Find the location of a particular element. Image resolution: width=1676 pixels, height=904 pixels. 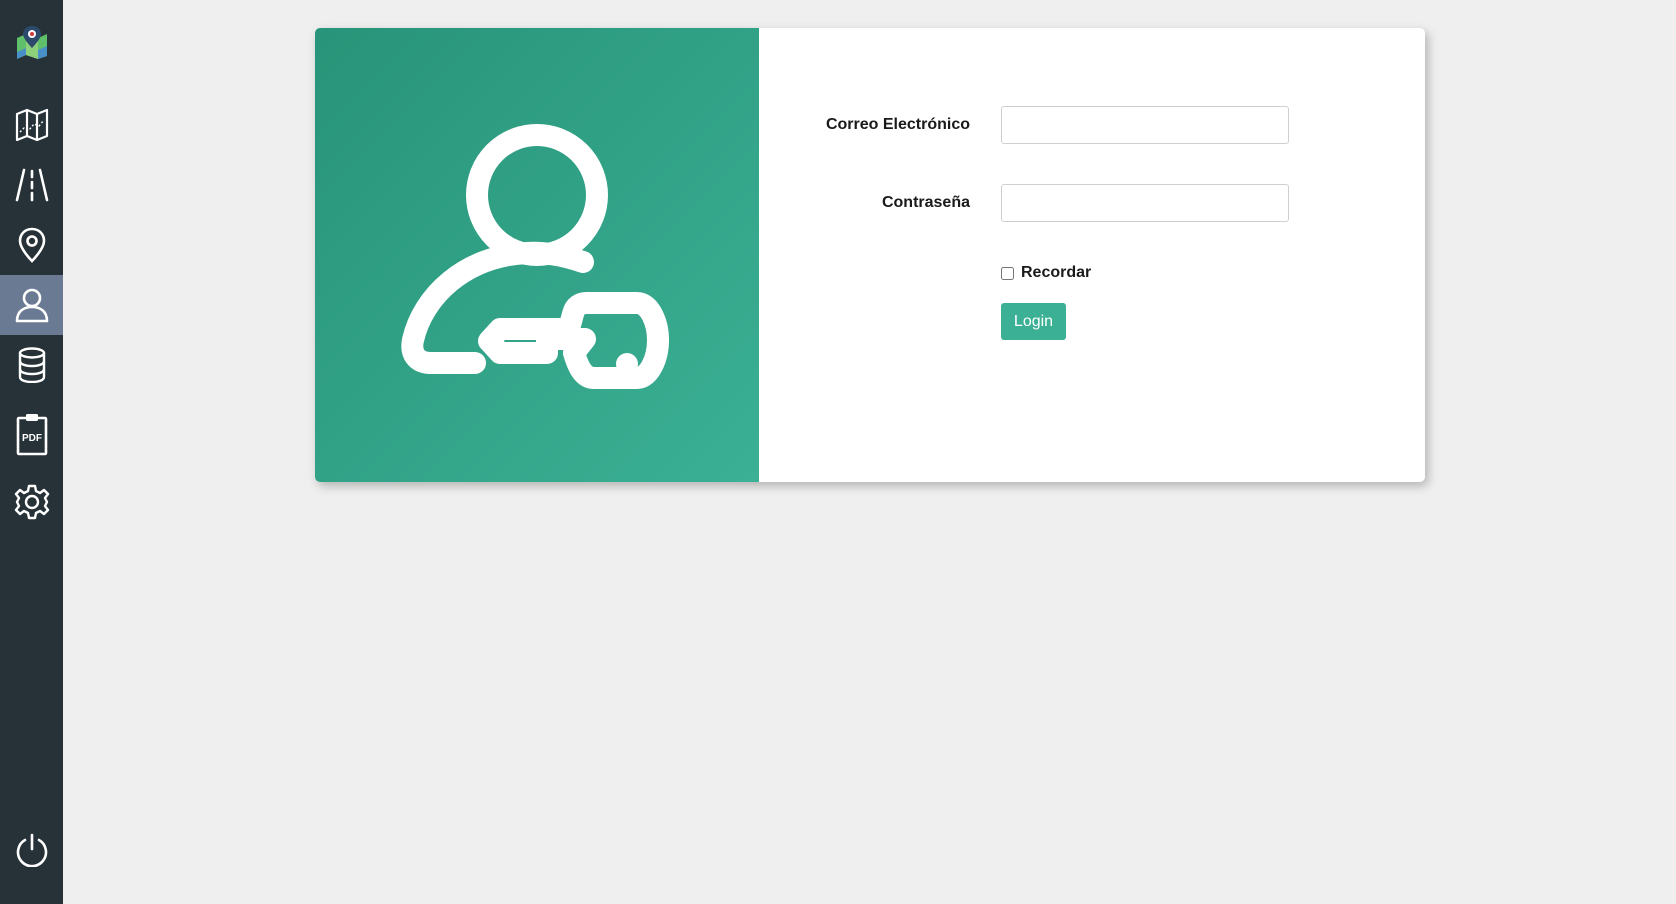

user-icon is located at coordinates (31, 305).